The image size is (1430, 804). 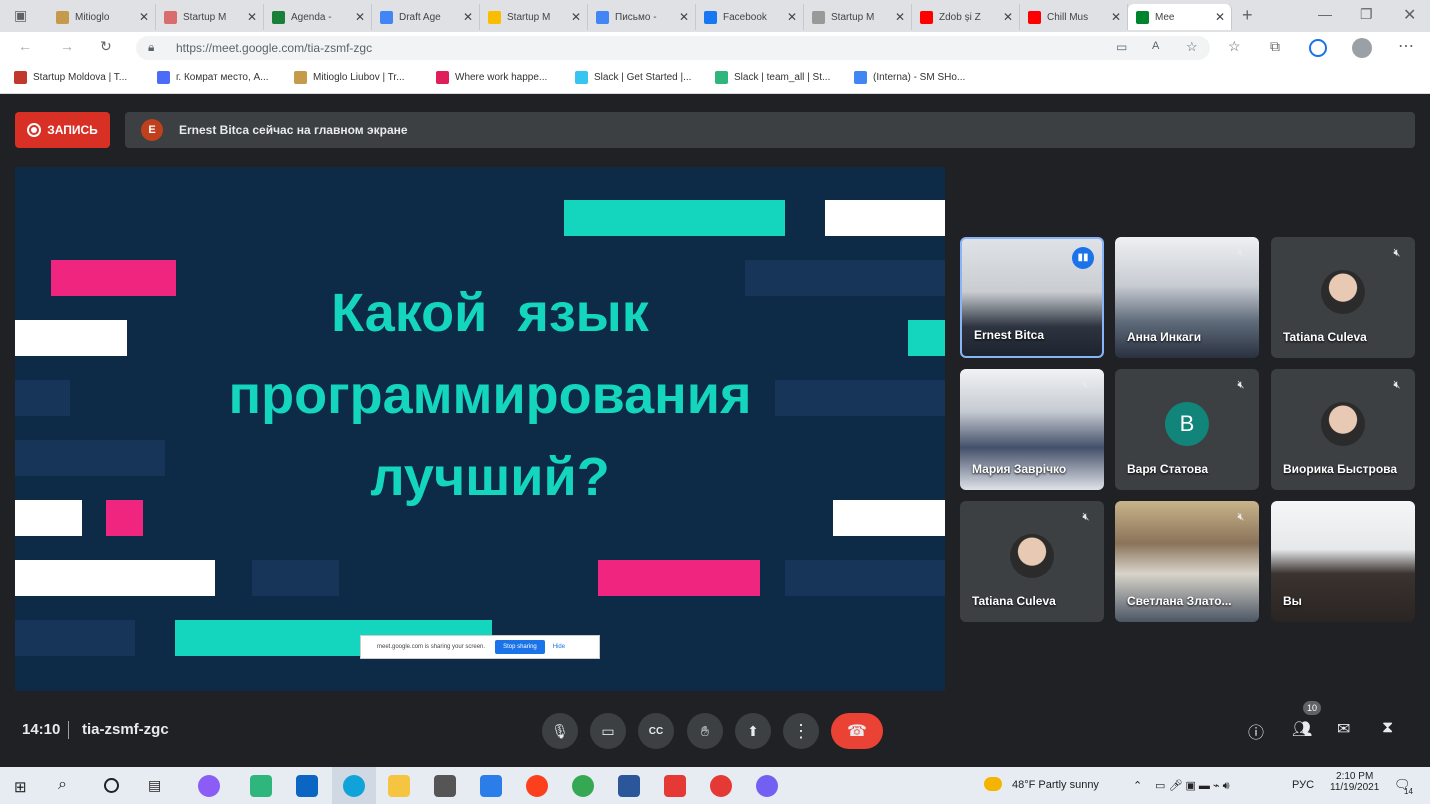 I want to click on browser-tab: Chill Mus ✕, so click(x=1074, y=17).